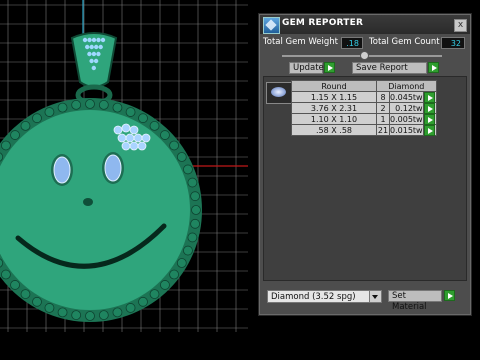 The width and height of the screenshot is (480, 360). I want to click on close-icon: x, so click(460, 25).